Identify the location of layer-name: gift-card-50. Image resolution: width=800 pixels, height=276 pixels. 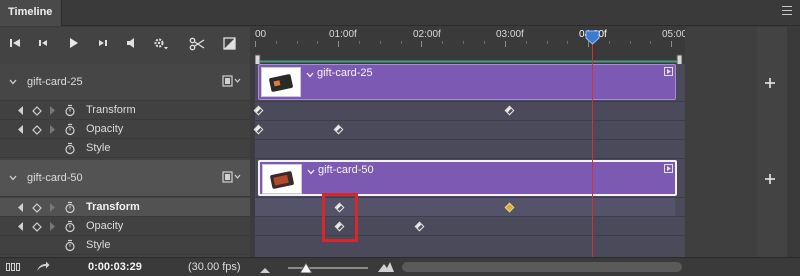
(55, 178).